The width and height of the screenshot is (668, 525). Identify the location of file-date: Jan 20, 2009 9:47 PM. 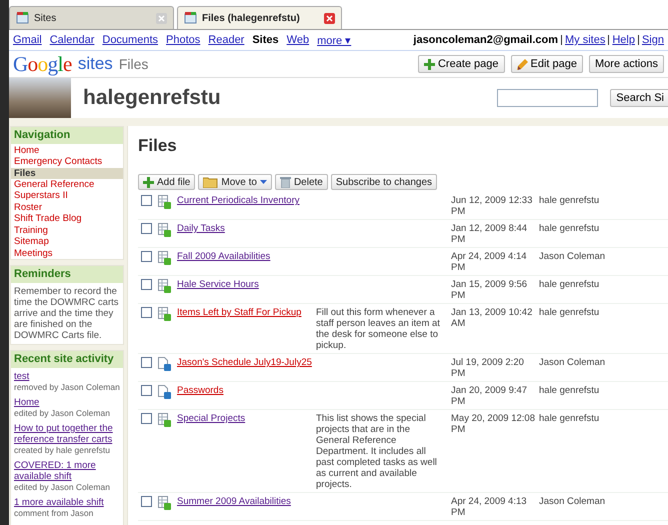
(489, 396).